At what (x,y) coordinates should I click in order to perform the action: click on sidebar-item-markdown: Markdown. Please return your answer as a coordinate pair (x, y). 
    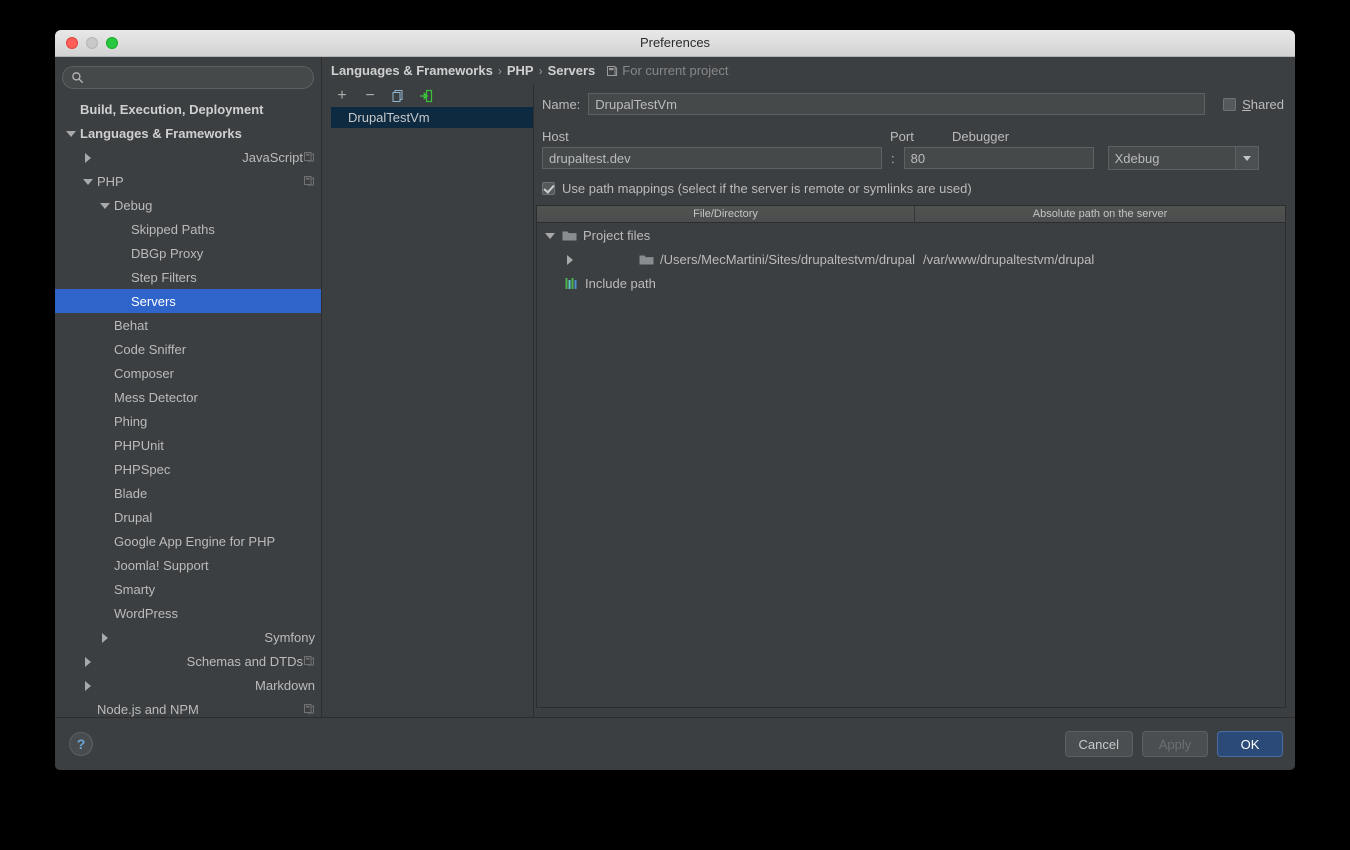
    Looking at the image, I should click on (188, 685).